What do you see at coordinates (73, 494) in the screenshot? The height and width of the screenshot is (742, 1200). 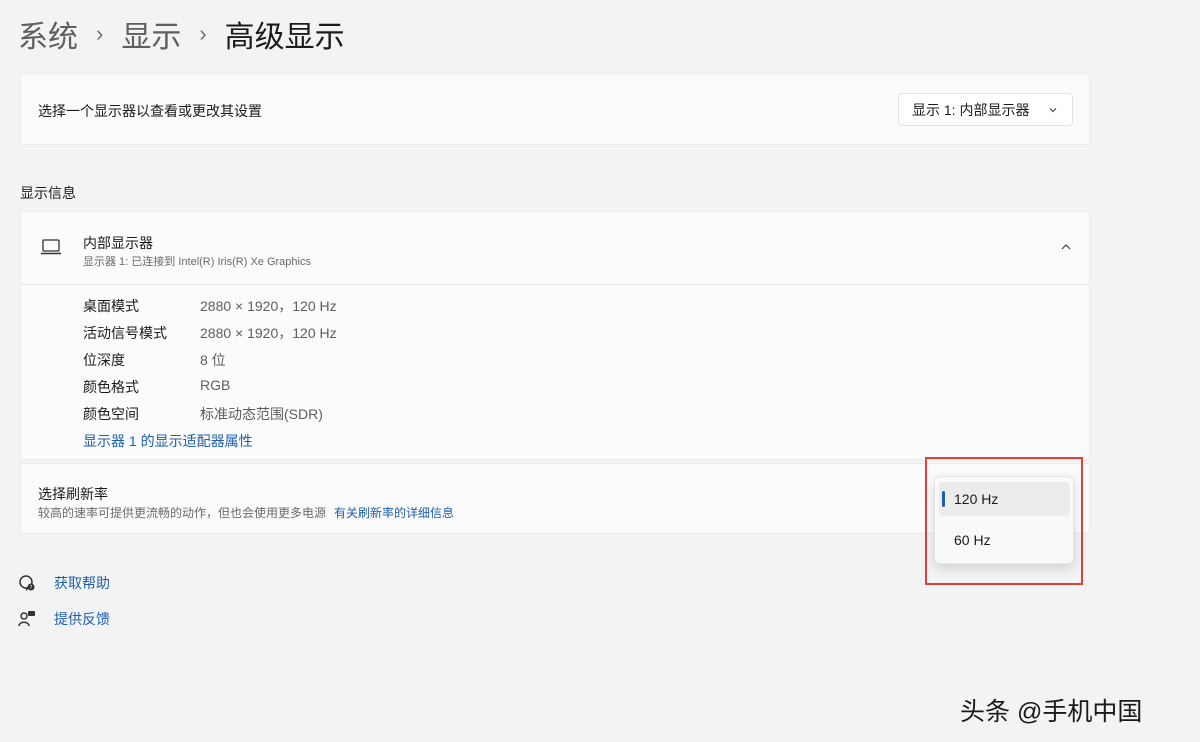 I see `refresh-rate-title: 选择刷新率` at bounding box center [73, 494].